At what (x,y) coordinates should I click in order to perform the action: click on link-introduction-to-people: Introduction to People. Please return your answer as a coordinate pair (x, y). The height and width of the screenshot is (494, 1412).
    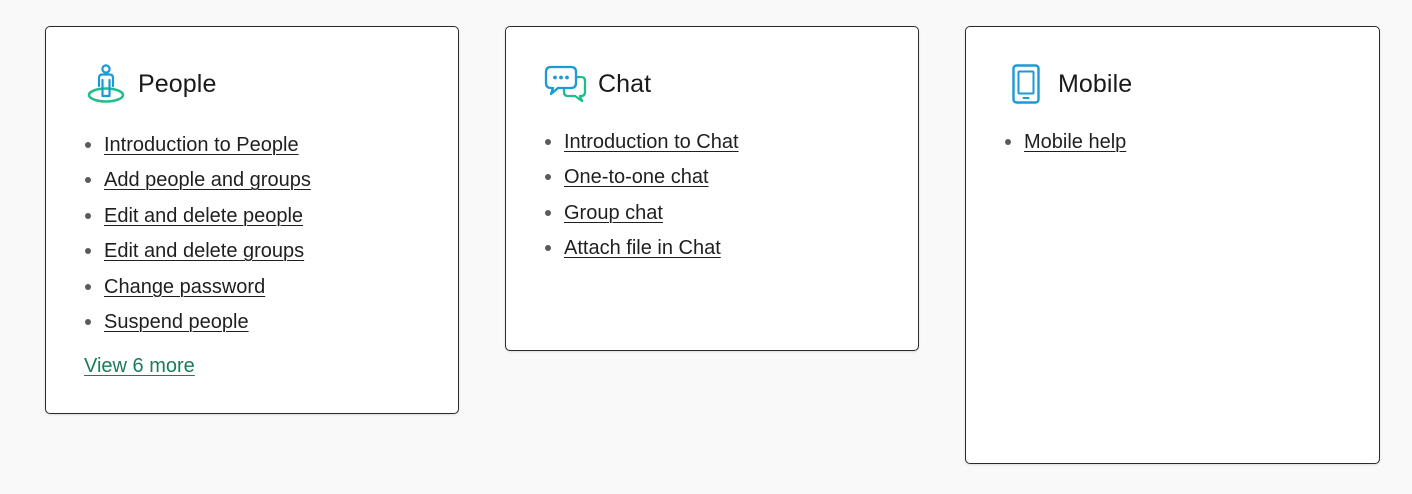
    Looking at the image, I should click on (201, 145).